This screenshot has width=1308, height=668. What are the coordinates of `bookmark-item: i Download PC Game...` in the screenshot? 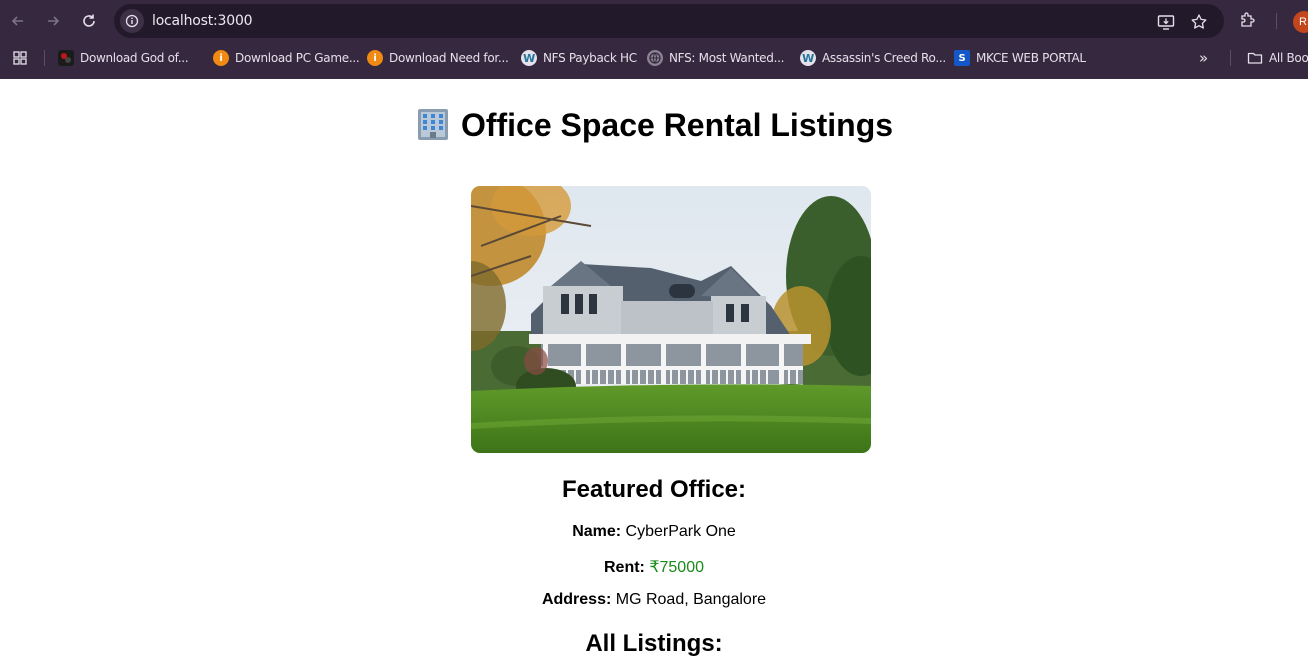 It's located at (286, 58).